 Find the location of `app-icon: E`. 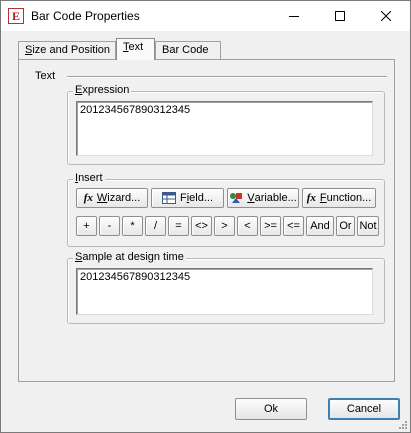

app-icon: E is located at coordinates (16, 16).